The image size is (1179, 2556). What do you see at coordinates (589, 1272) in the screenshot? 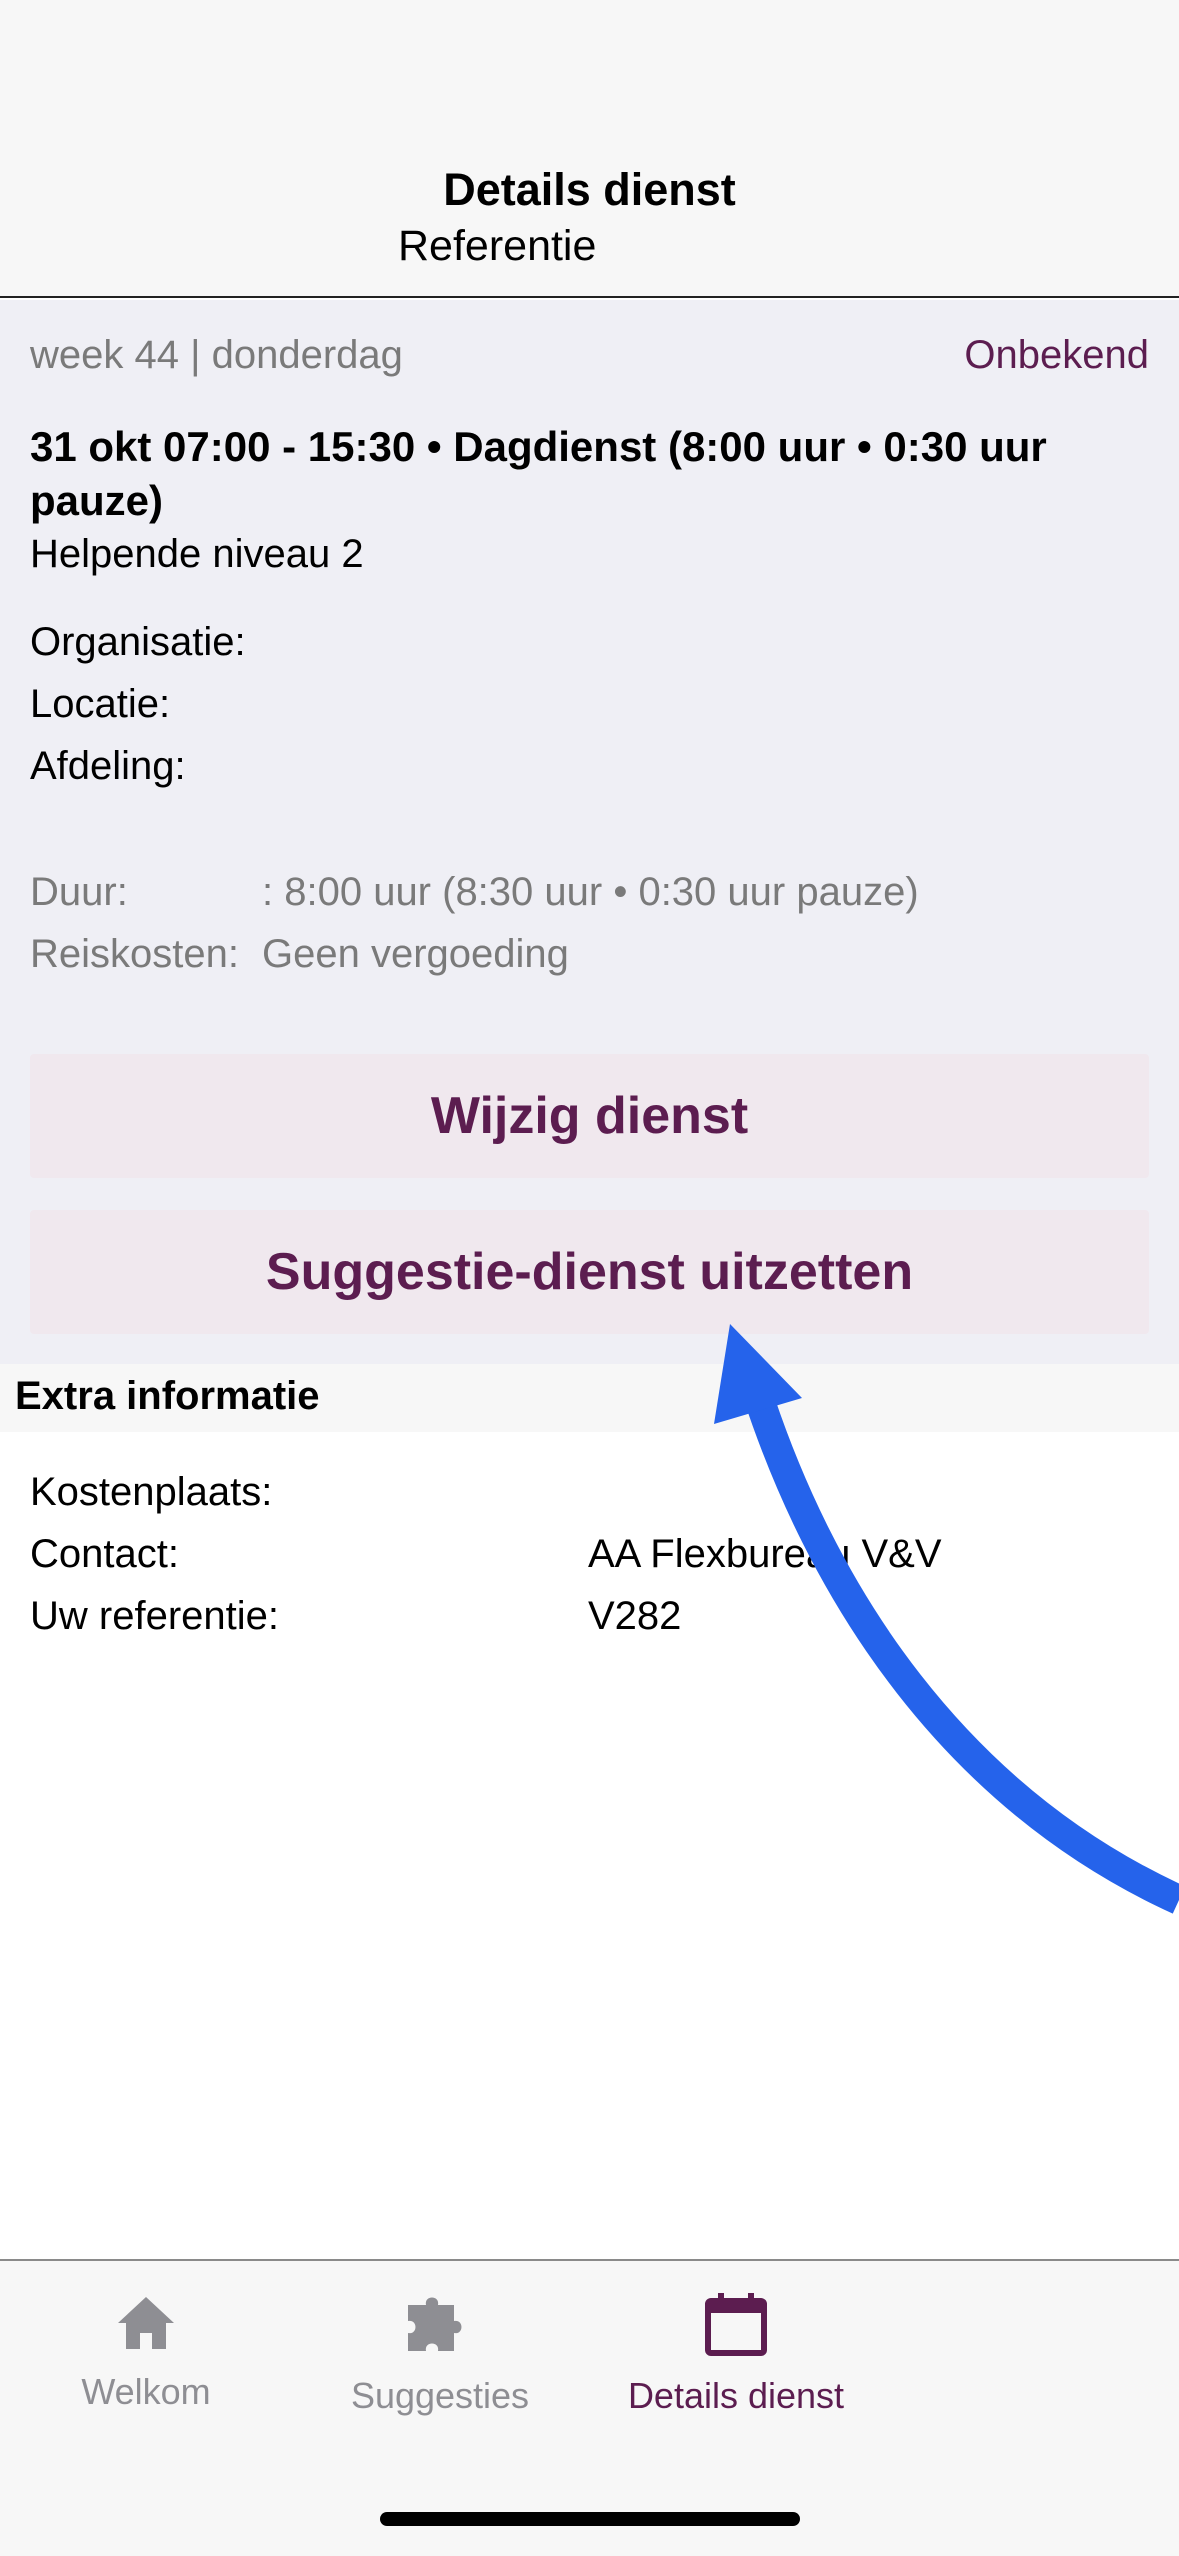
I see `suggestion-shift-off-button: Suggestie-dienst uitzetten` at bounding box center [589, 1272].